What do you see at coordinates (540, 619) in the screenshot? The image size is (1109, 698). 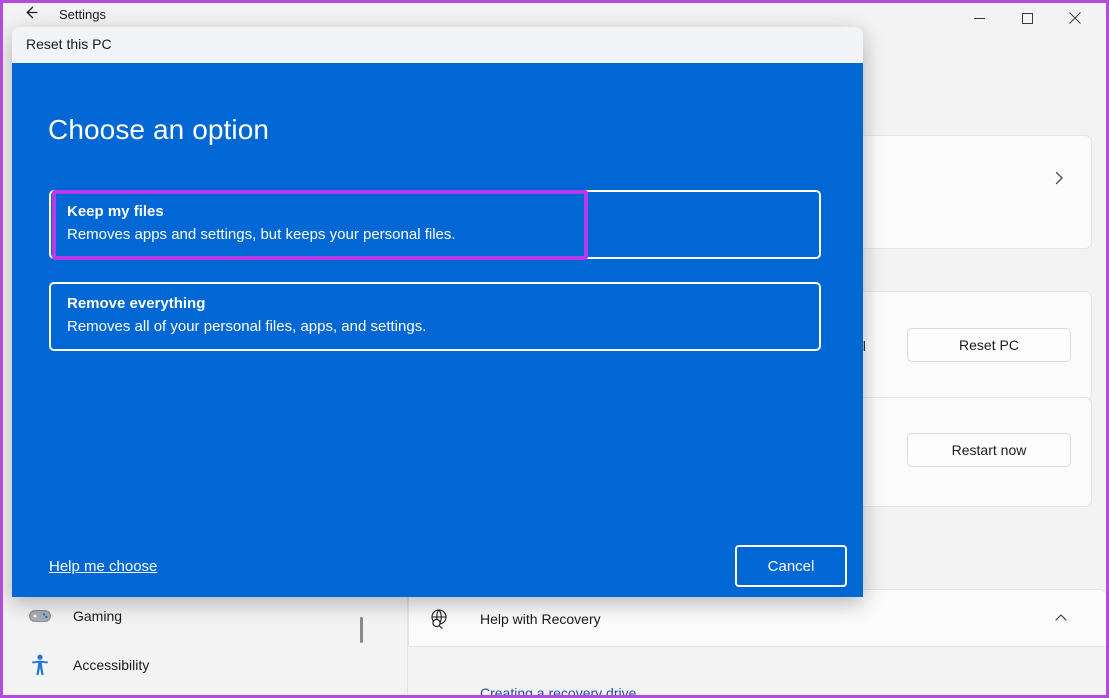 I see `help-with-recovery-label: Help with Recovery` at bounding box center [540, 619].